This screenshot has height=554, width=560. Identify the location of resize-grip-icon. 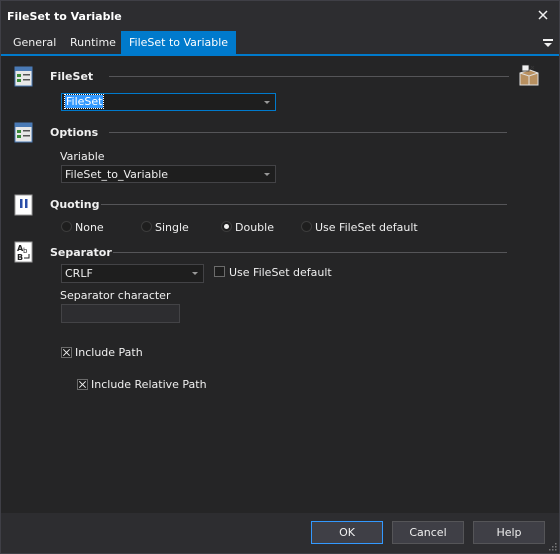
(552, 546).